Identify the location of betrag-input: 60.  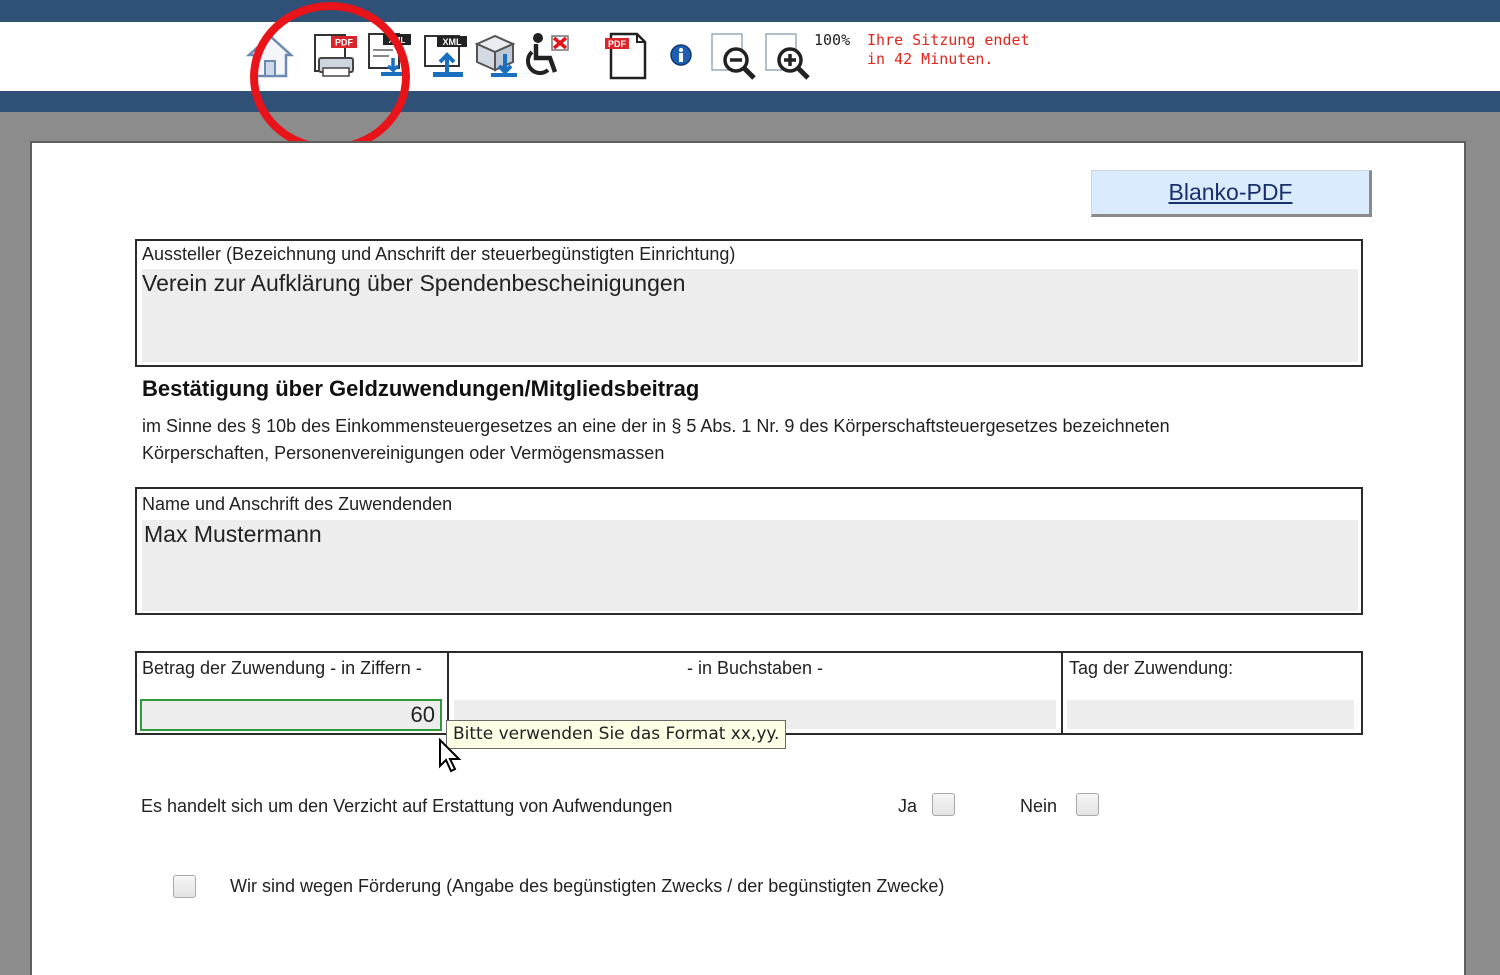
(291, 715).